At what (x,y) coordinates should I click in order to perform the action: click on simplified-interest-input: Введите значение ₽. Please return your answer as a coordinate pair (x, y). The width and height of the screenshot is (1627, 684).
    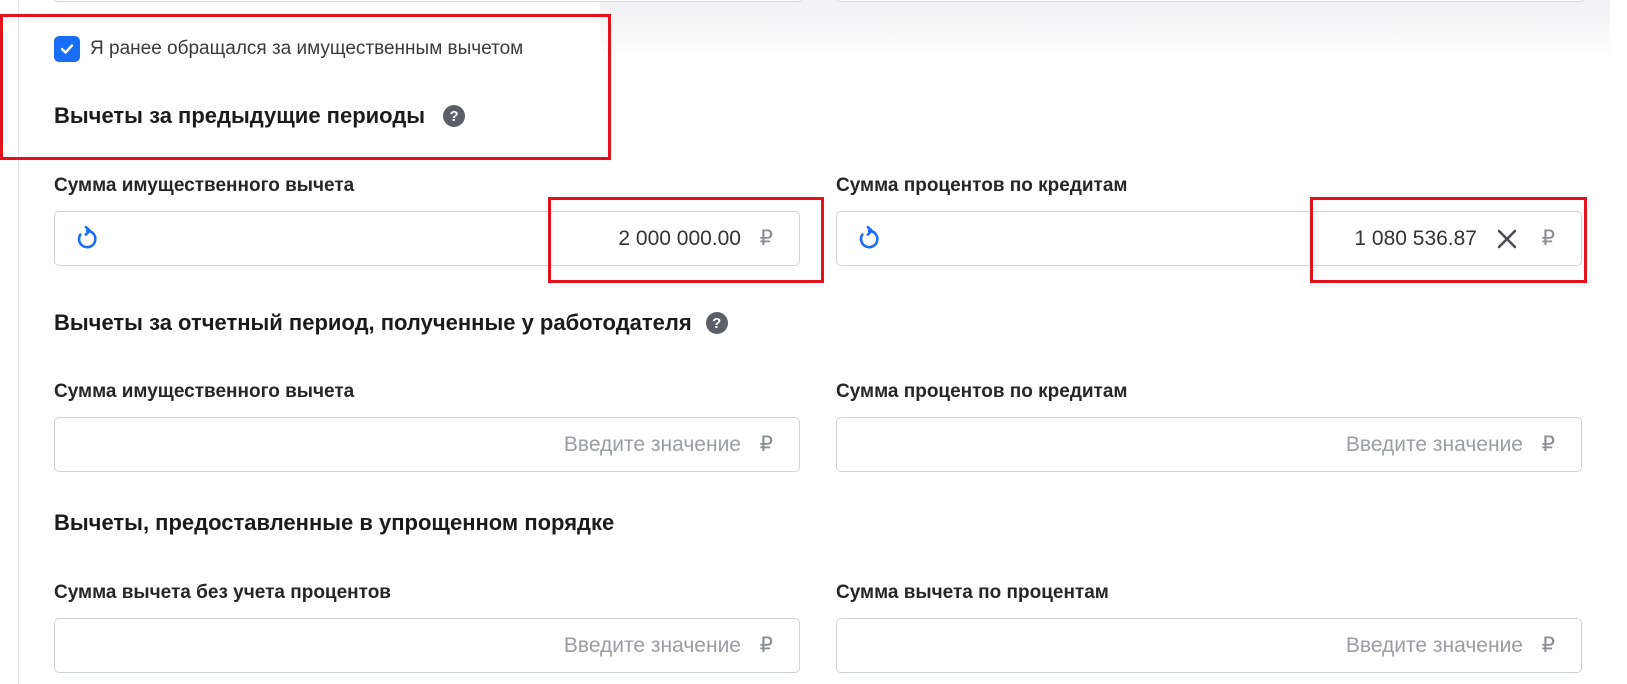
    Looking at the image, I should click on (1209, 645).